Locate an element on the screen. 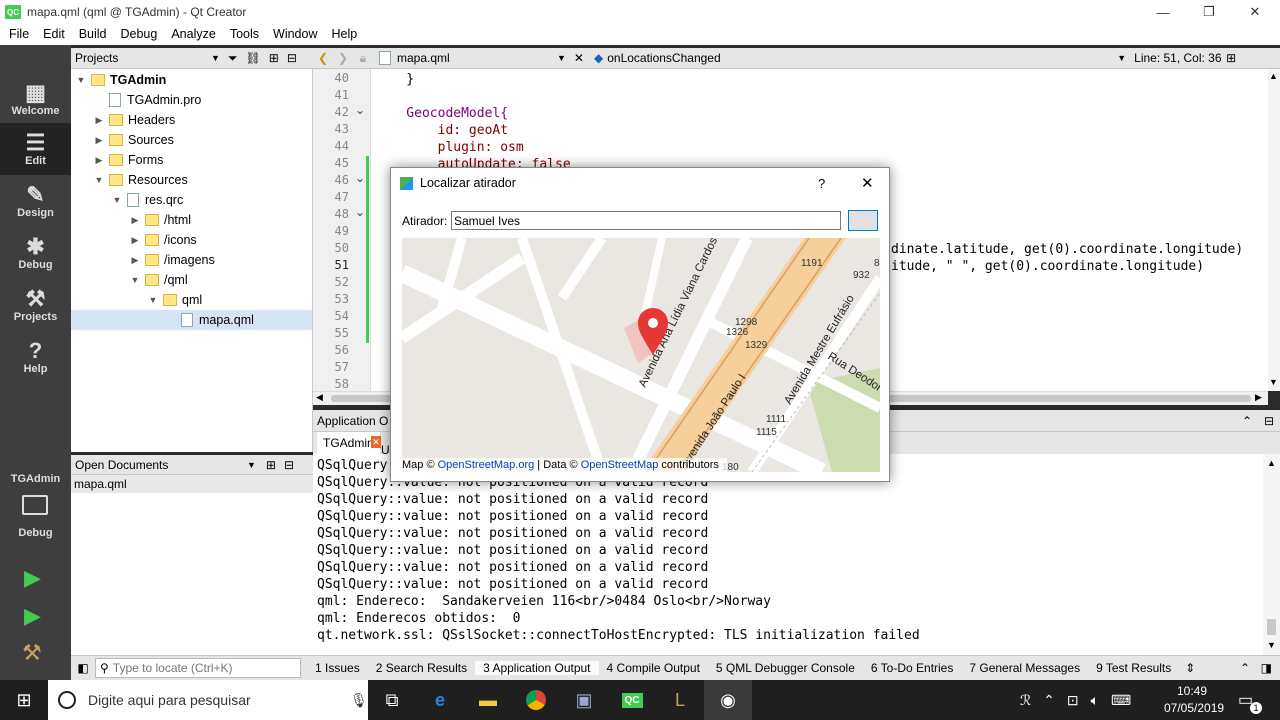  tab-general-messages: 7 General Messages is located at coordinates (1024, 668).